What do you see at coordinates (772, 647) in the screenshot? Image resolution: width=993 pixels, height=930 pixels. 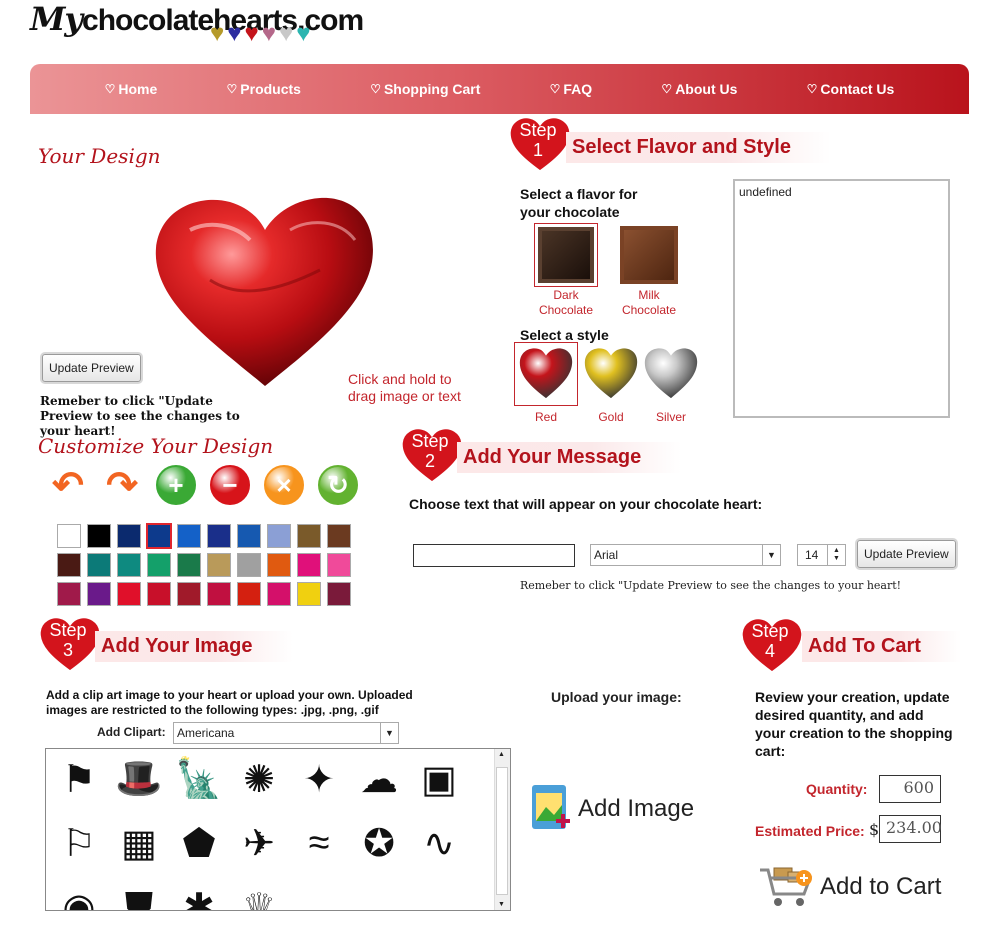 I see `step4-badge: Step 4` at bounding box center [772, 647].